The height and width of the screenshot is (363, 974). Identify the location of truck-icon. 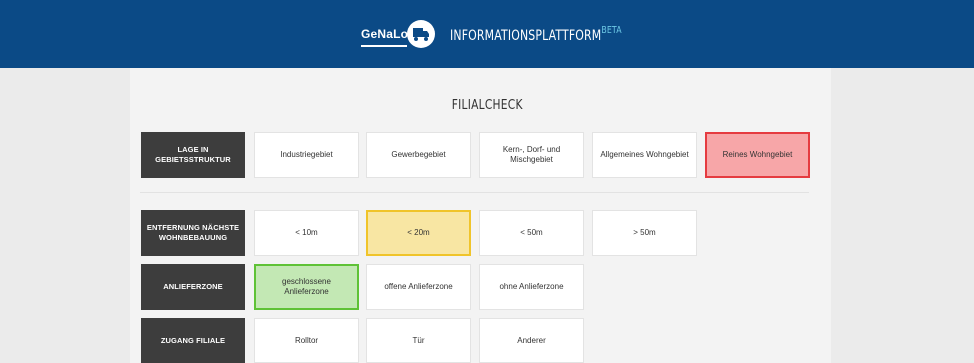
(421, 34).